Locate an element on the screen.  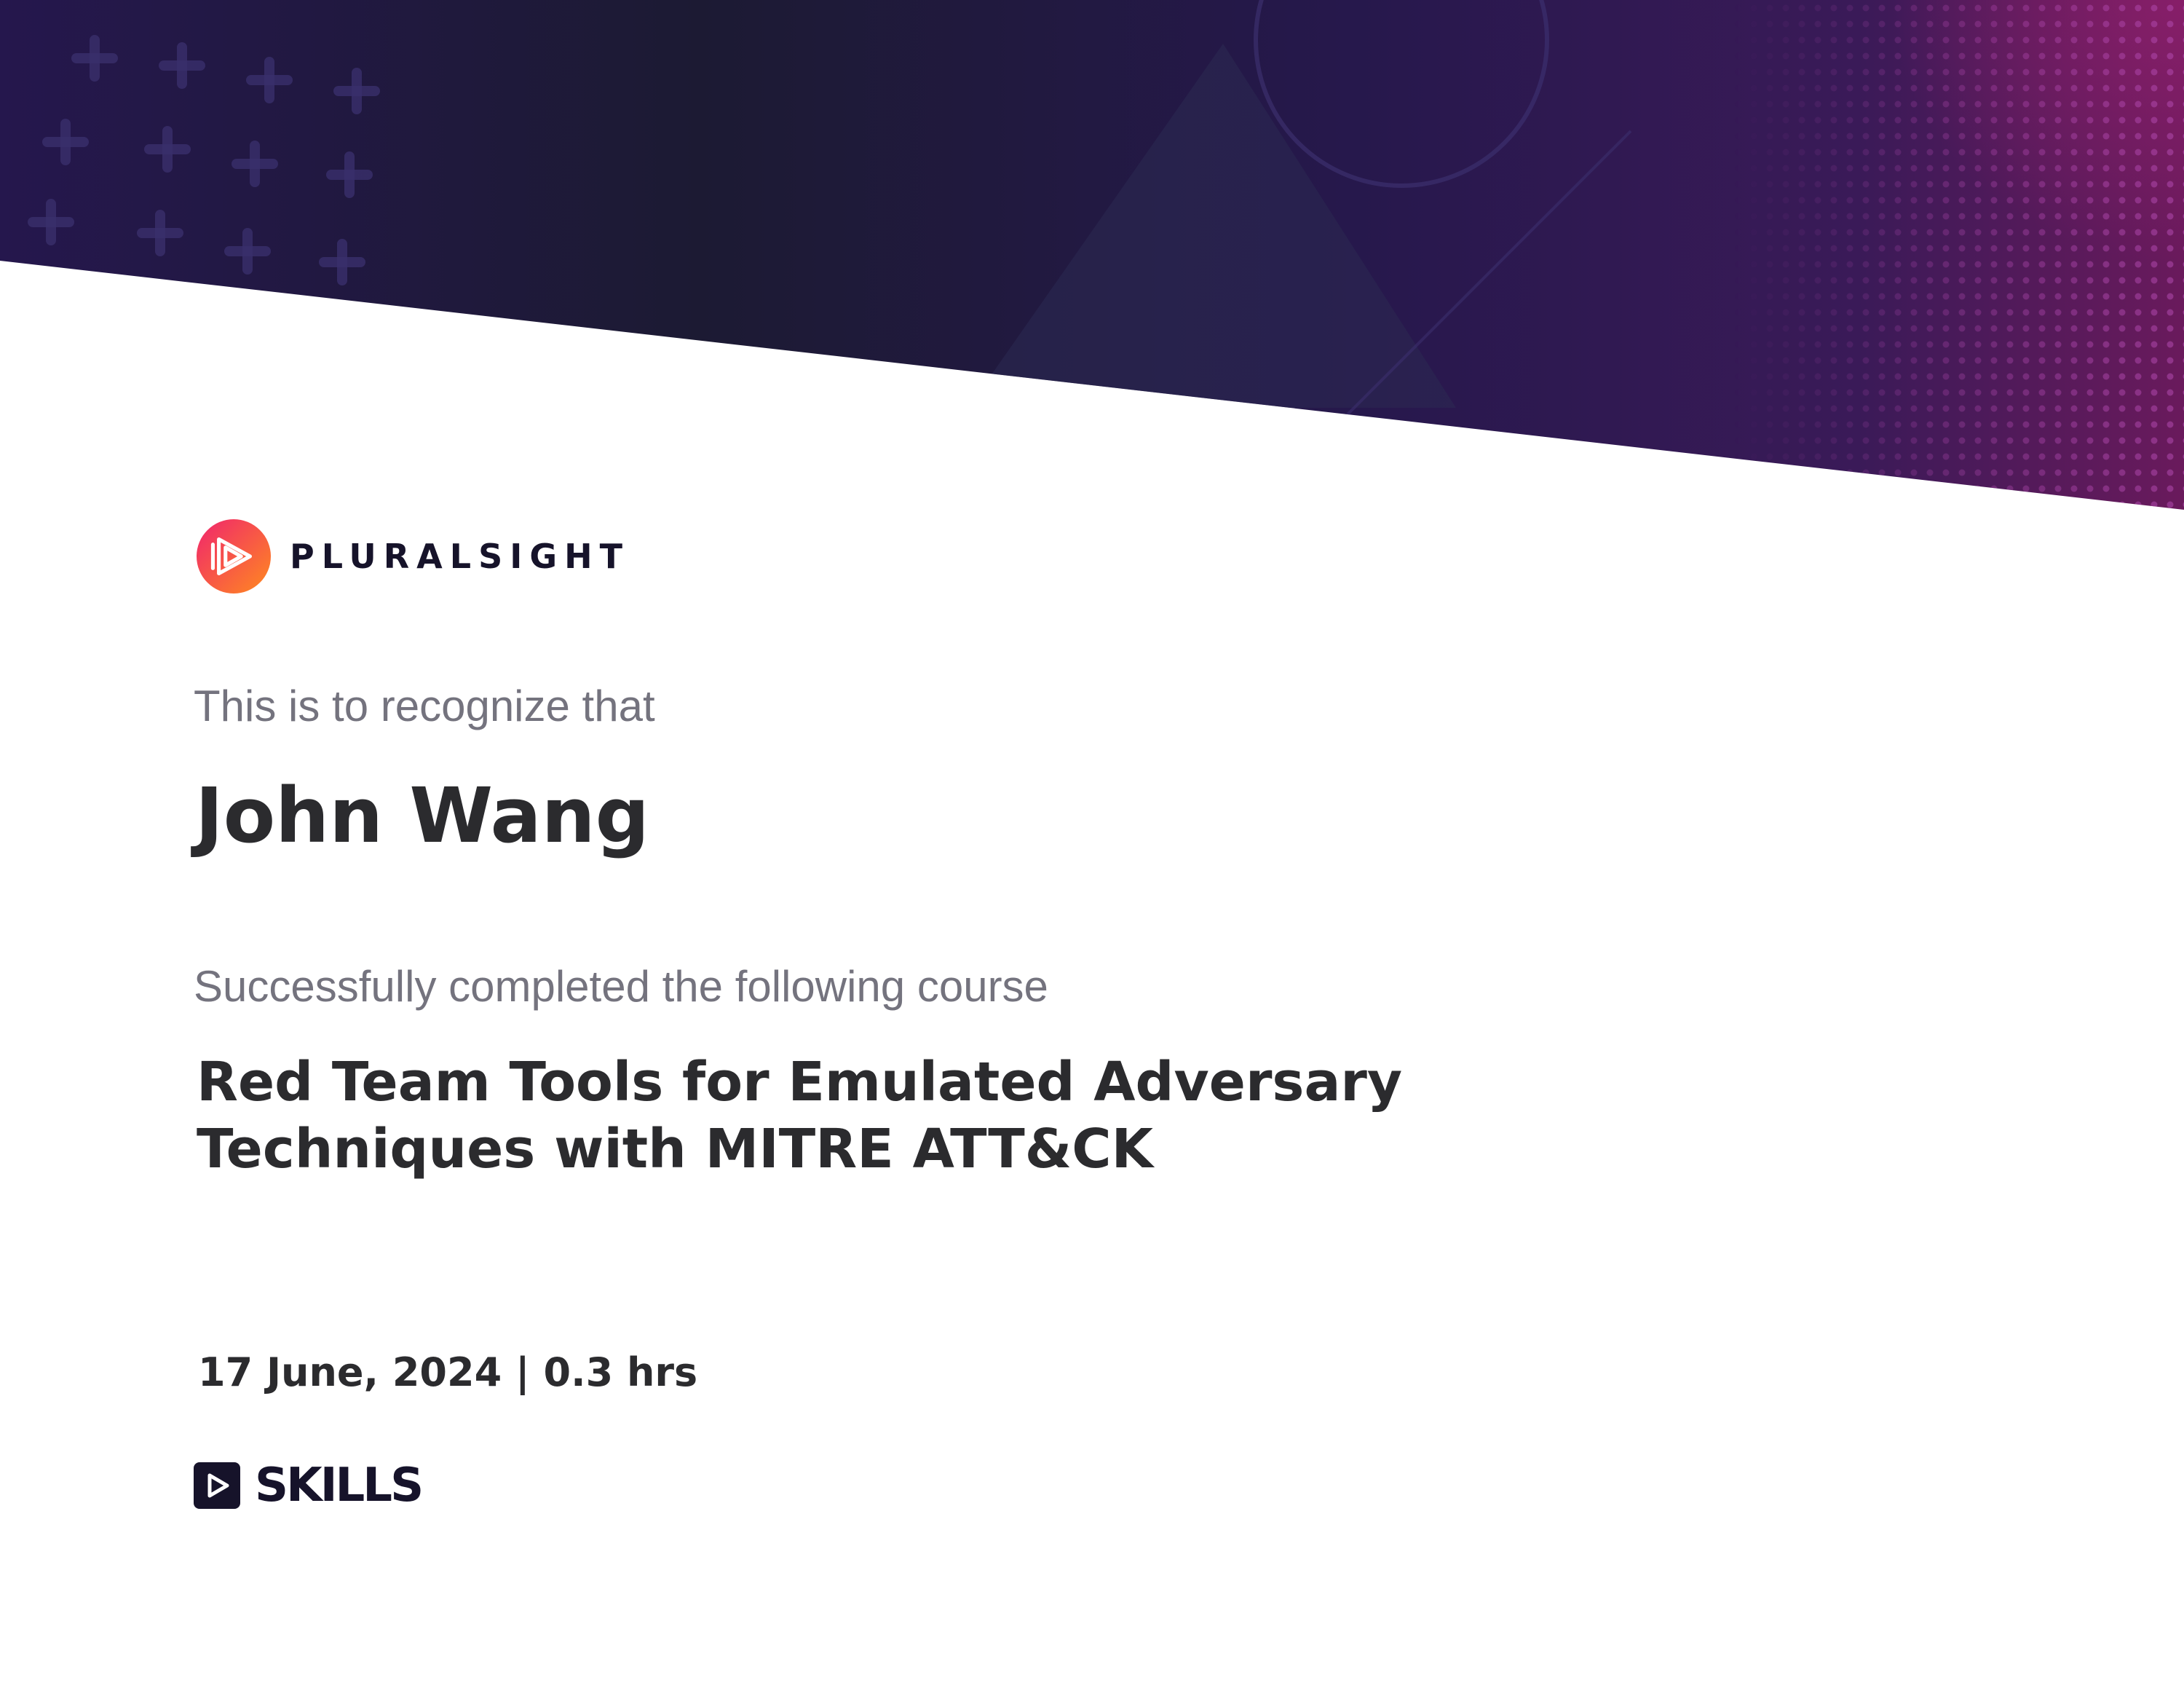
course-duration: 0.3 hrs is located at coordinates (620, 1372).